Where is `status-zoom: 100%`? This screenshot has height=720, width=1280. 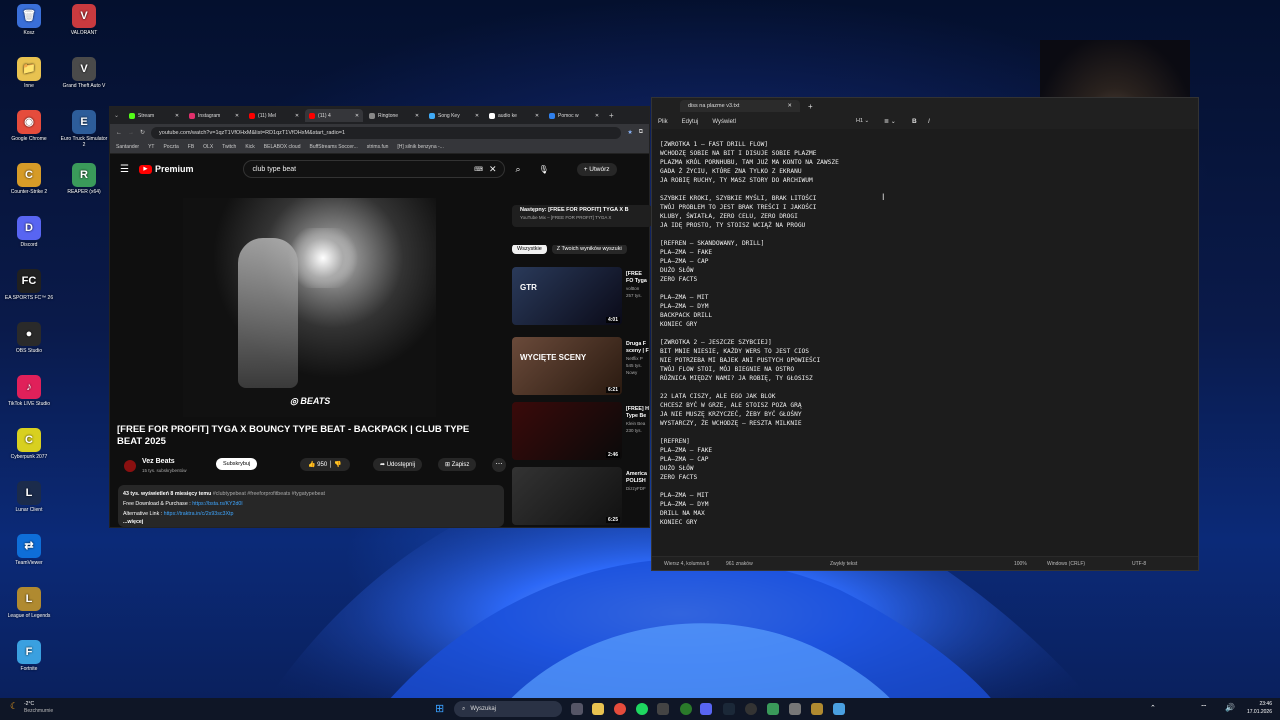 status-zoom: 100% is located at coordinates (1020, 564).